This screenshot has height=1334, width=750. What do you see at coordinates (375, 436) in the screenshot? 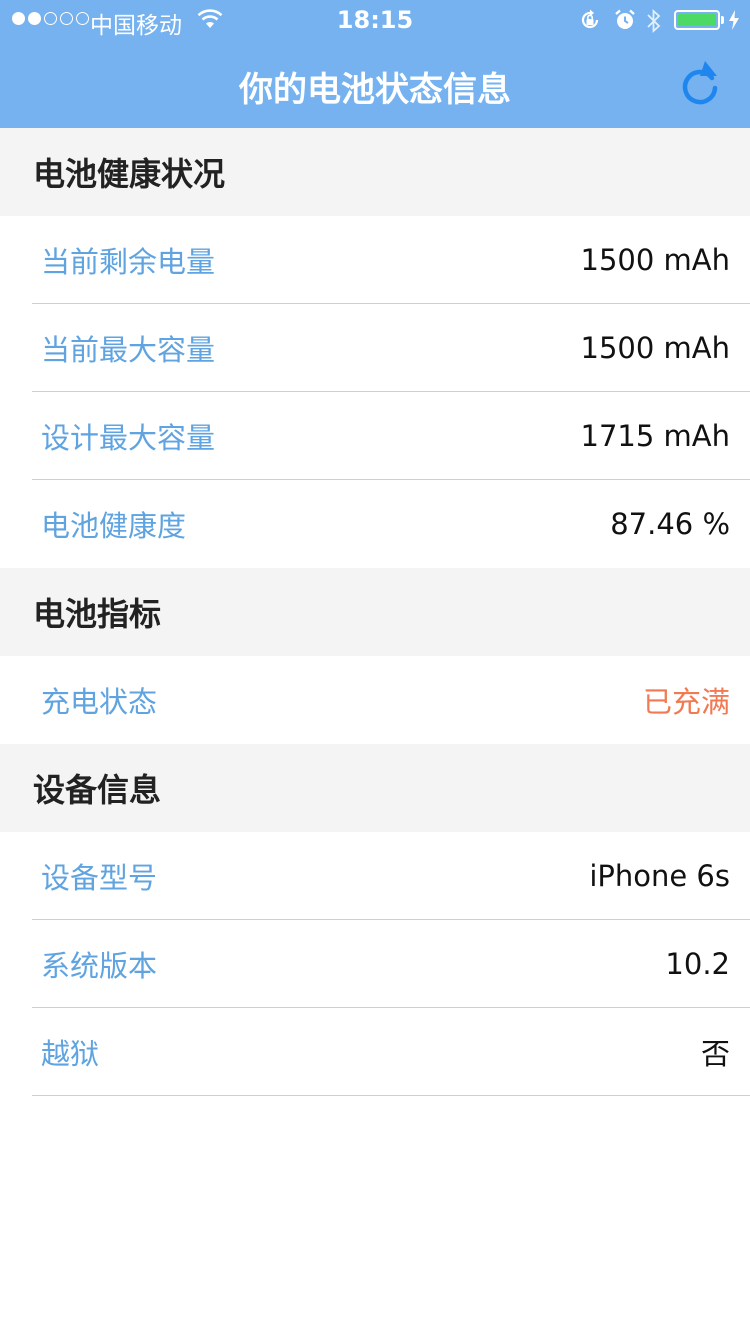
I see `row-design-max-capacity: 设计最大容量 1715 mAh` at bounding box center [375, 436].